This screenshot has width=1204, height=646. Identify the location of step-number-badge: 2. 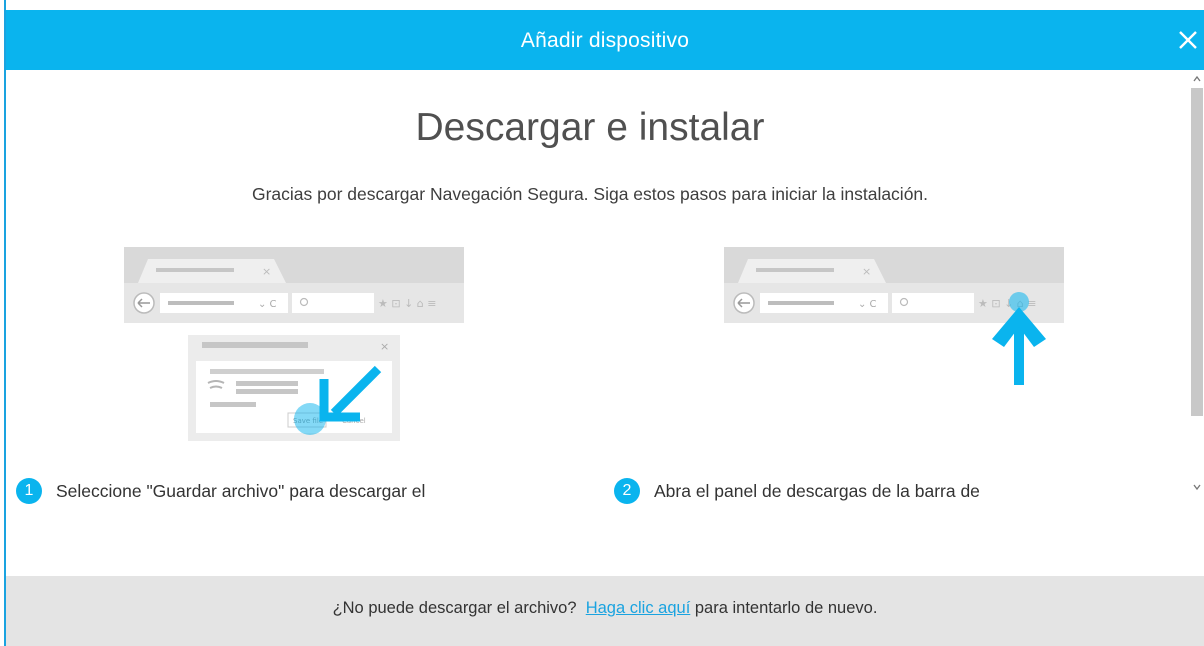
(627, 491).